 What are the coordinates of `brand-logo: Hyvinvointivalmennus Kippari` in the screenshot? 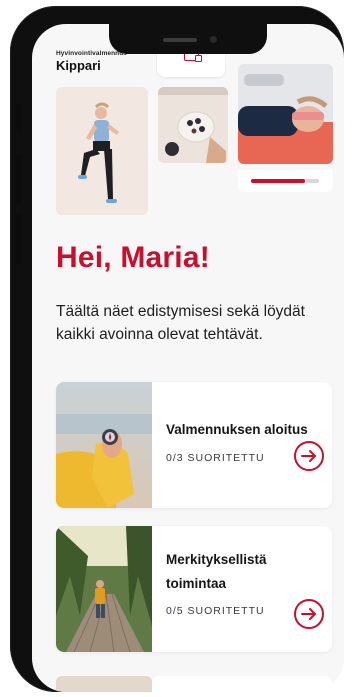 It's located at (91, 61).